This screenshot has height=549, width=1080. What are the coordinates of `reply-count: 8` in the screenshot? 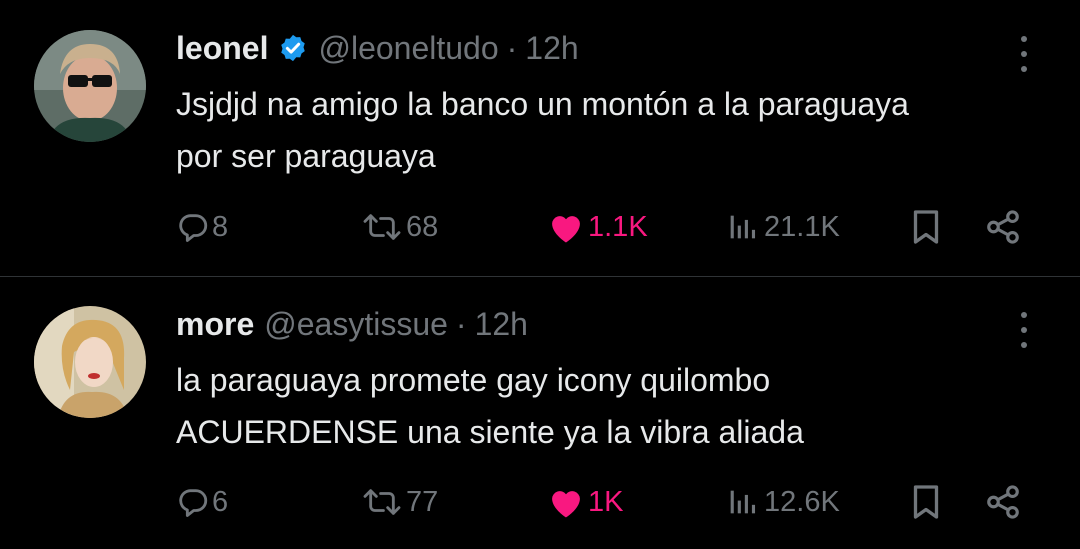 It's located at (220, 226).